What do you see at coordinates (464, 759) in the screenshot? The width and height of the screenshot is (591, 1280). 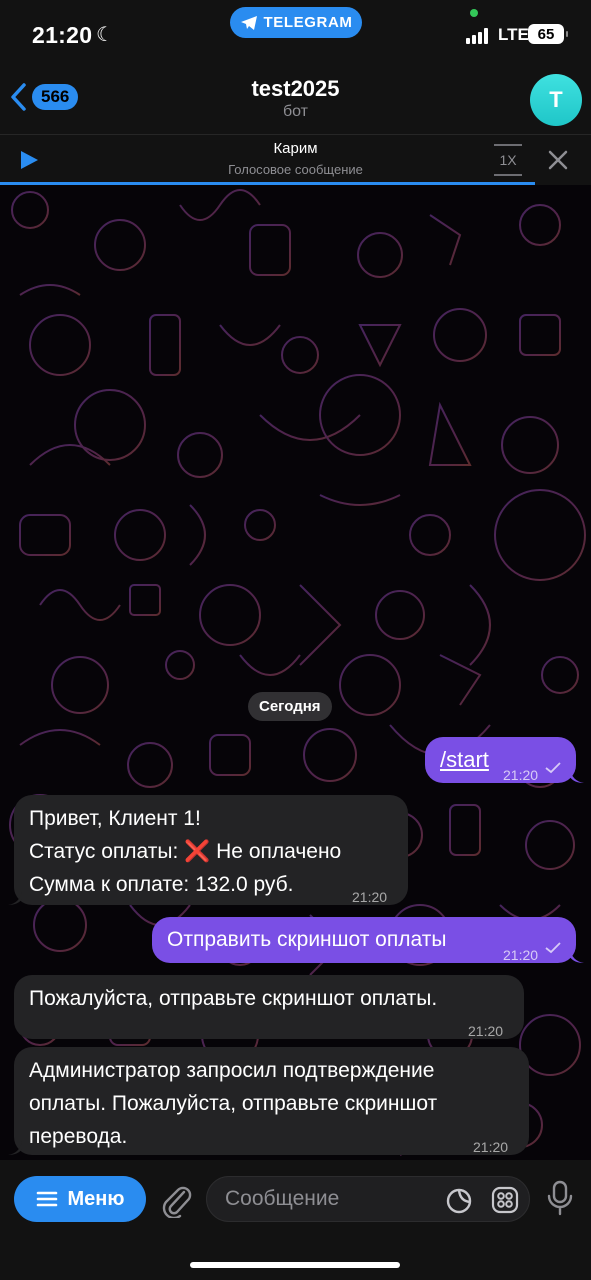 I see `bot-command-link: /start` at bounding box center [464, 759].